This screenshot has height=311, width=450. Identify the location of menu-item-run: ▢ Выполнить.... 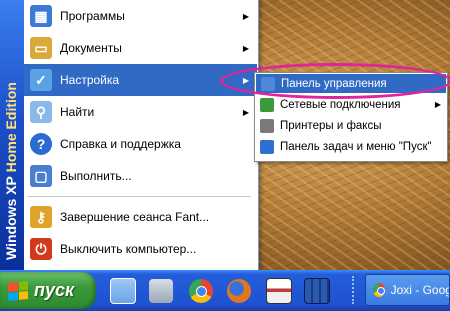
(140, 176).